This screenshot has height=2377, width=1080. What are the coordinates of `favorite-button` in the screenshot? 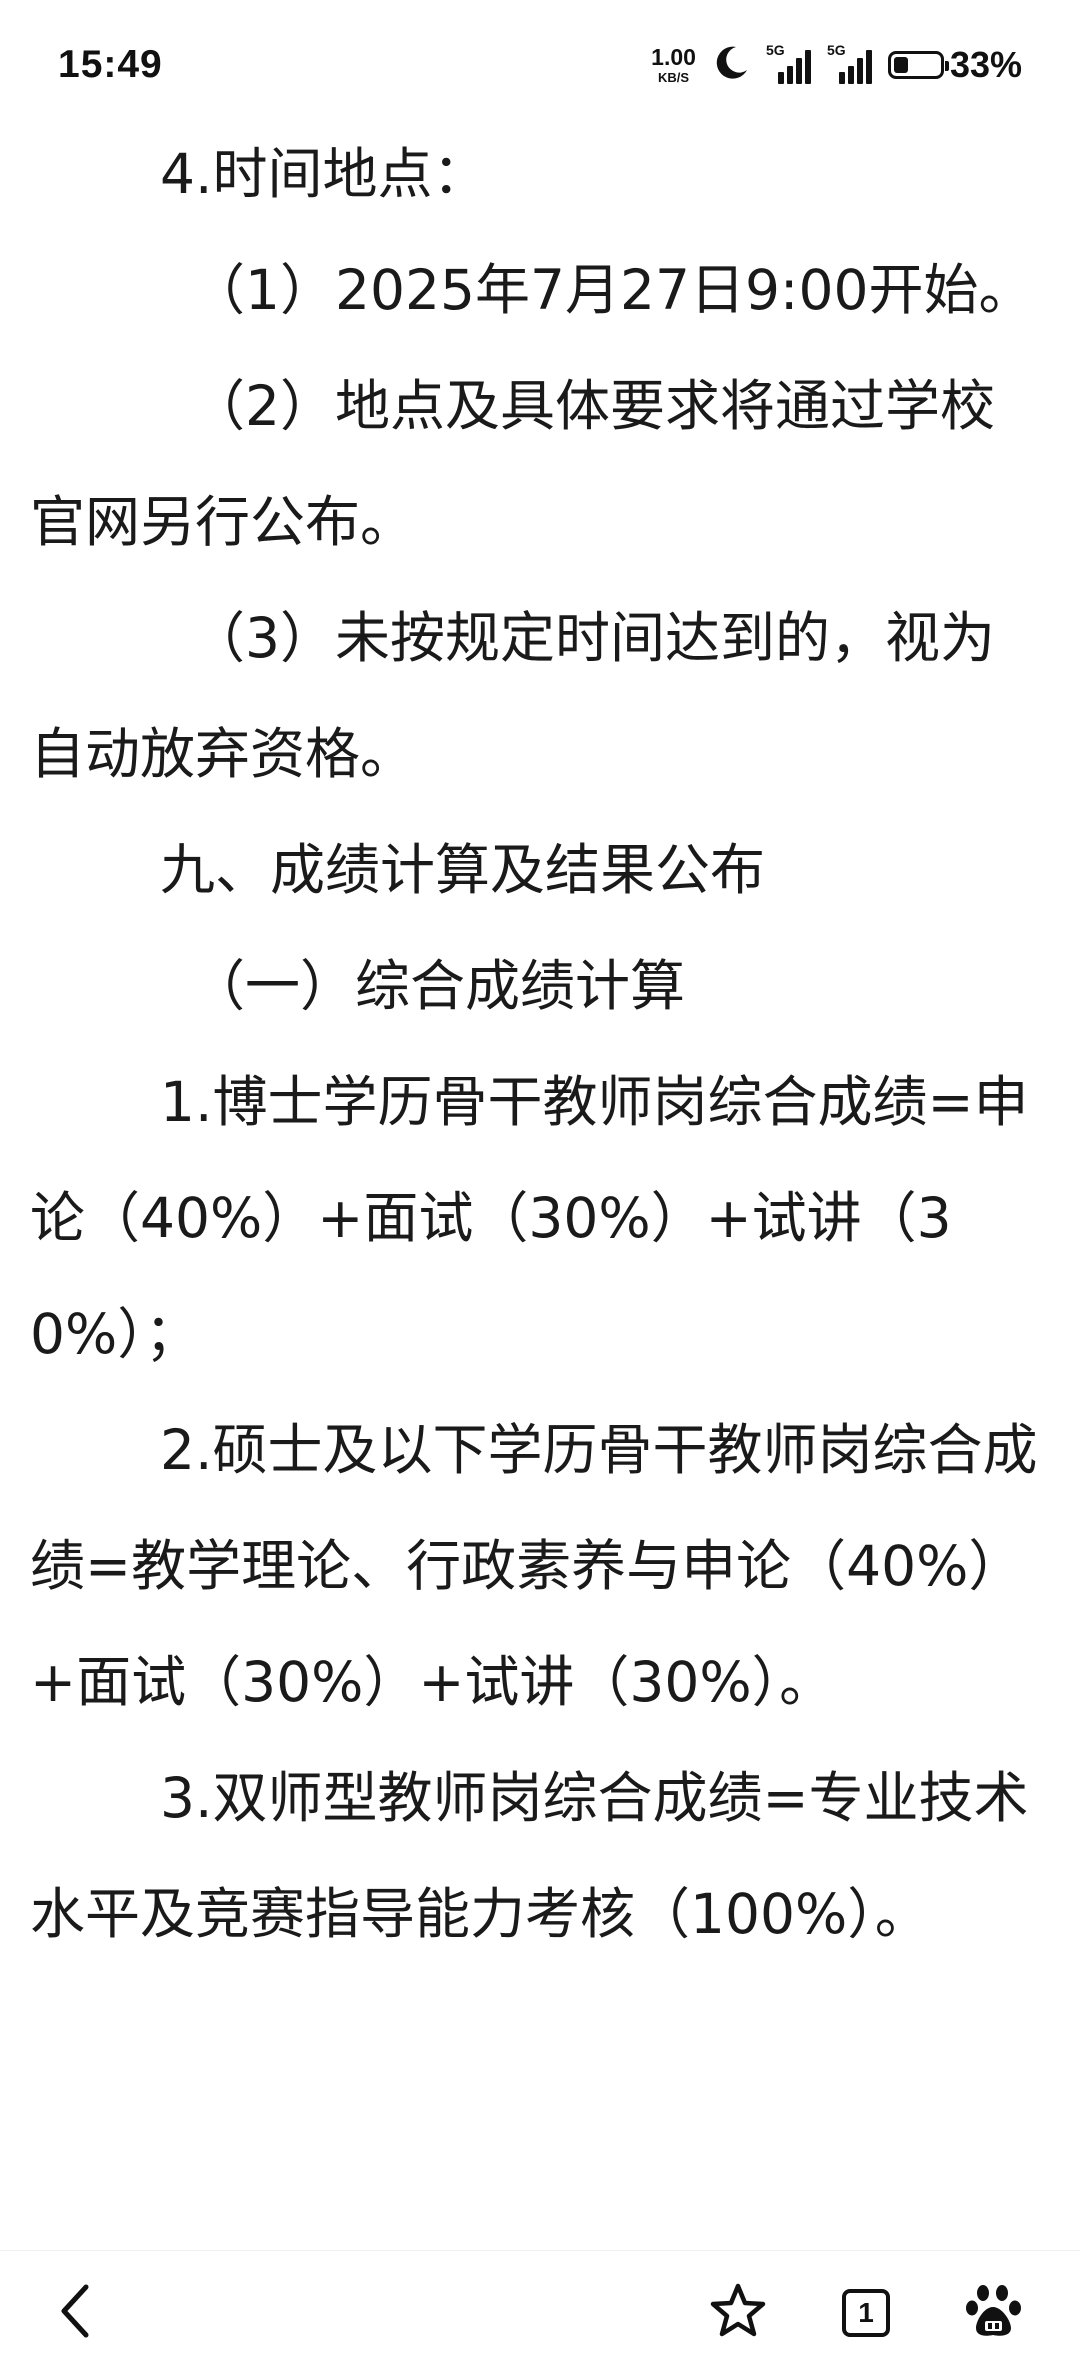 It's located at (738, 2313).